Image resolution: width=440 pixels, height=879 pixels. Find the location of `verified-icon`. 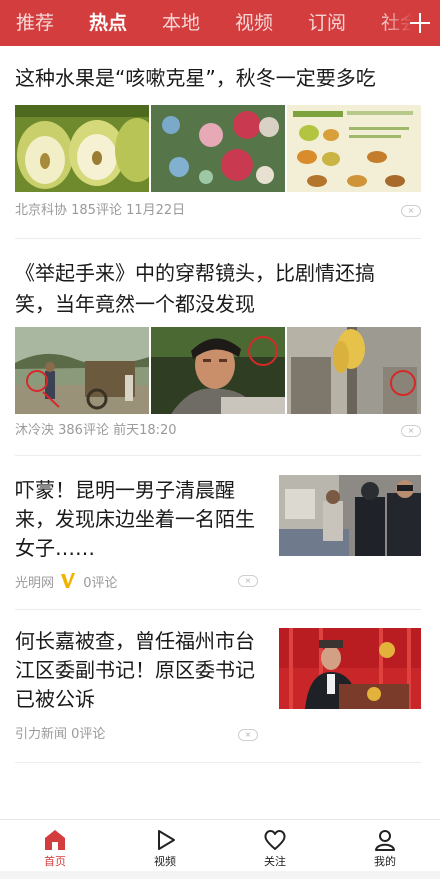

verified-icon is located at coordinates (68, 583).